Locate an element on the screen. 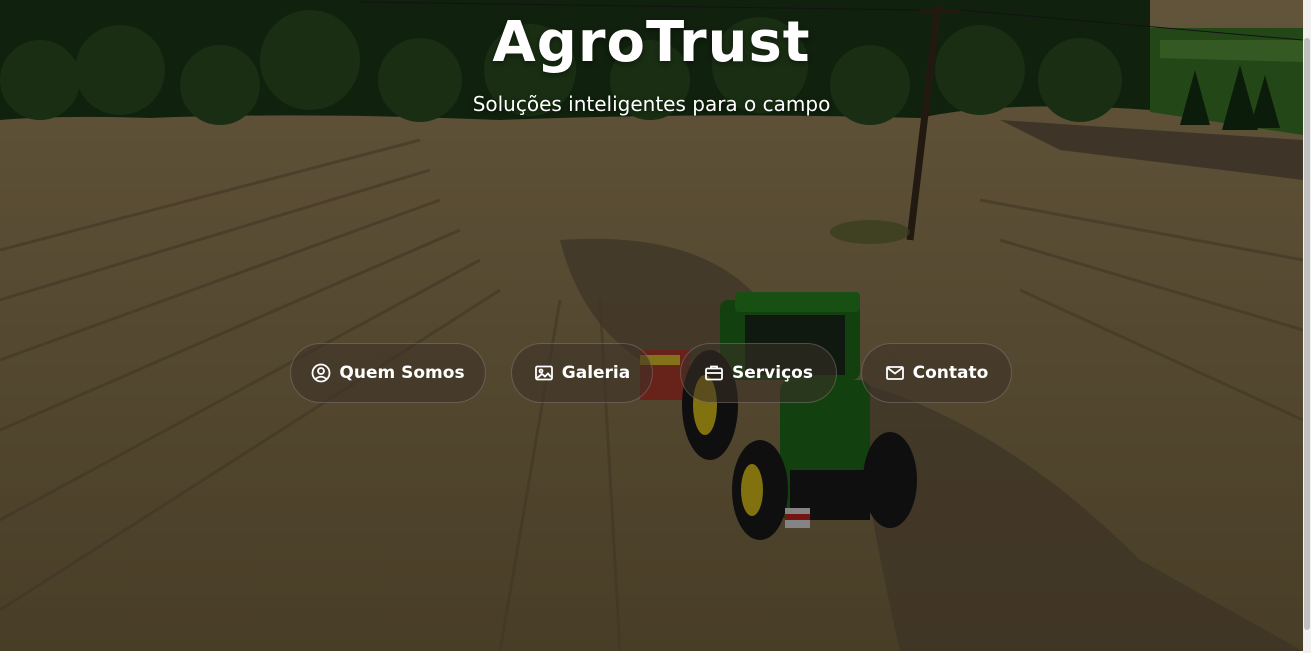 The image size is (1311, 653). nav-button-galeria: Galeria is located at coordinates (582, 373).